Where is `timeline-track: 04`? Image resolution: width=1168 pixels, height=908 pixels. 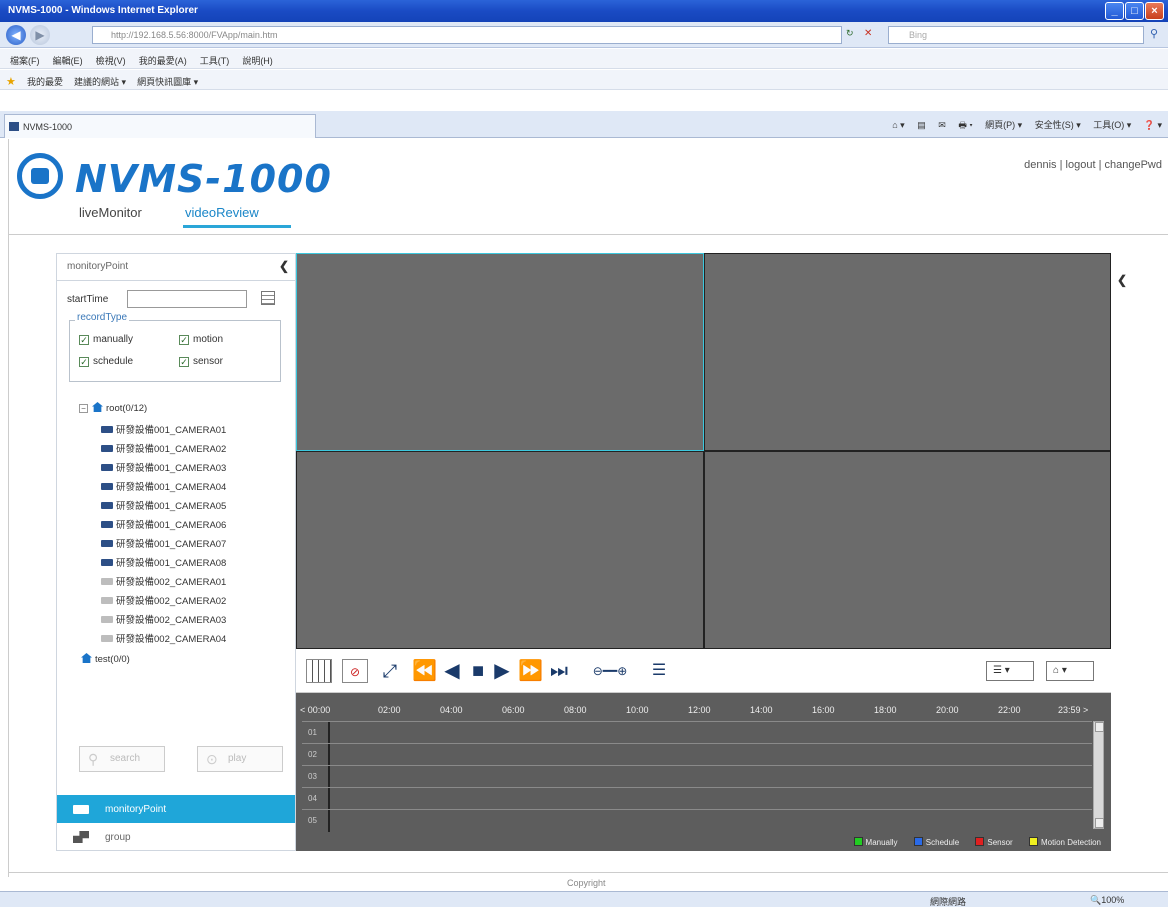 timeline-track: 04 is located at coordinates (697, 798).